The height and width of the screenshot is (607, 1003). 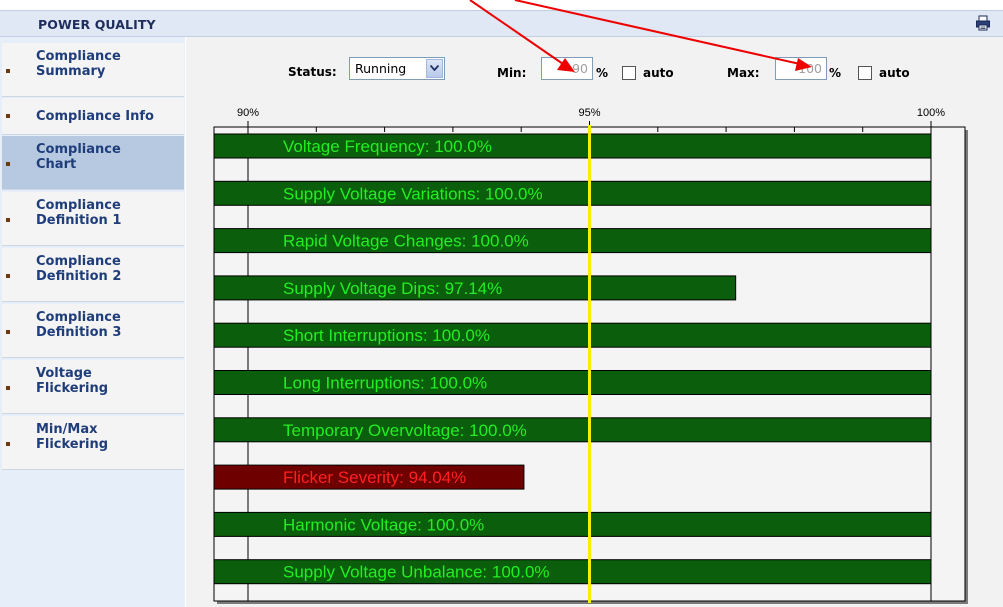 I want to click on bar-label: Temporary Overvoltage: 100.0%, so click(x=405, y=430).